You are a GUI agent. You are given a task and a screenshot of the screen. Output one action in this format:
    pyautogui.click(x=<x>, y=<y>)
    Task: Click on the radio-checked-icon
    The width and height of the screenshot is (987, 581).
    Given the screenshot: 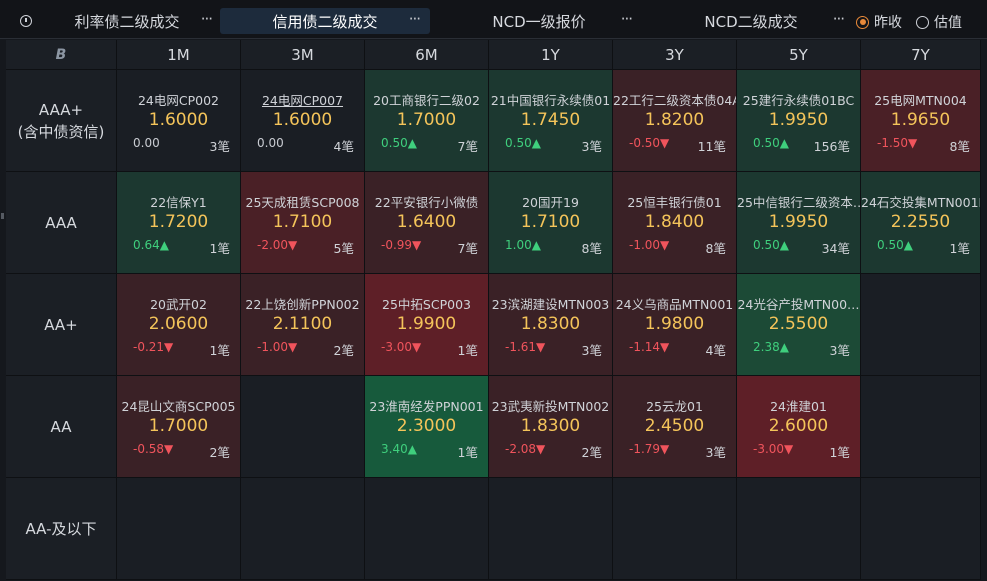 What is the action you would take?
    pyautogui.click(x=862, y=22)
    